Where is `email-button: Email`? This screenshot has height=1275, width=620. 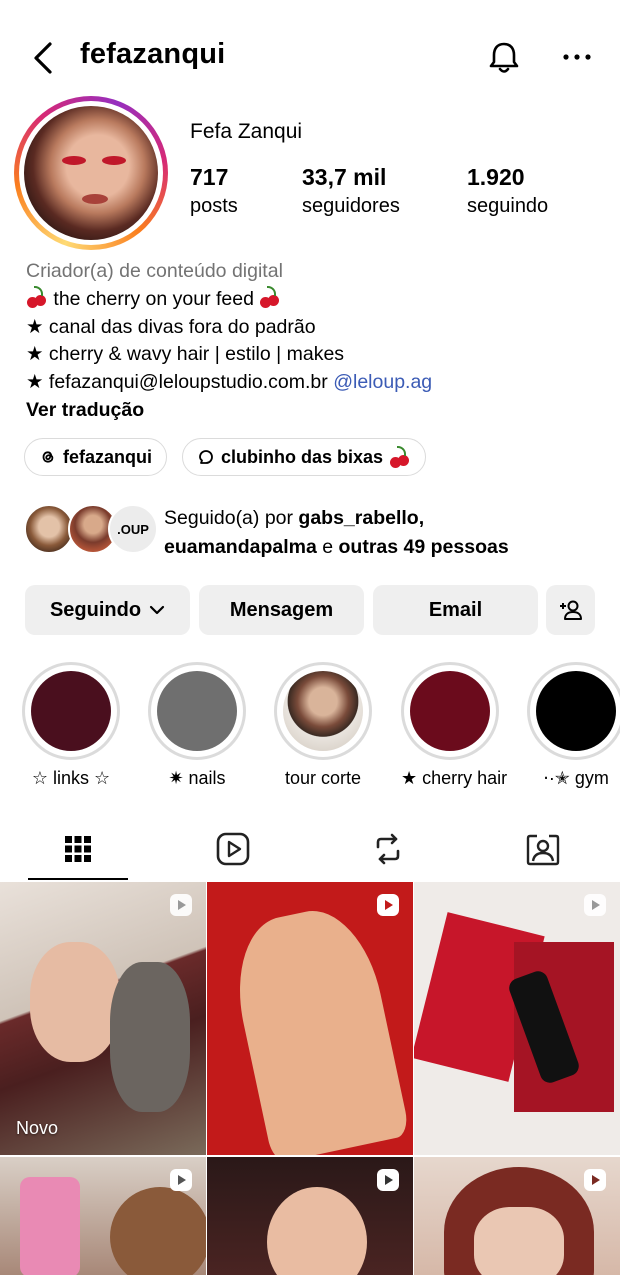
email-button: Email is located at coordinates (455, 610).